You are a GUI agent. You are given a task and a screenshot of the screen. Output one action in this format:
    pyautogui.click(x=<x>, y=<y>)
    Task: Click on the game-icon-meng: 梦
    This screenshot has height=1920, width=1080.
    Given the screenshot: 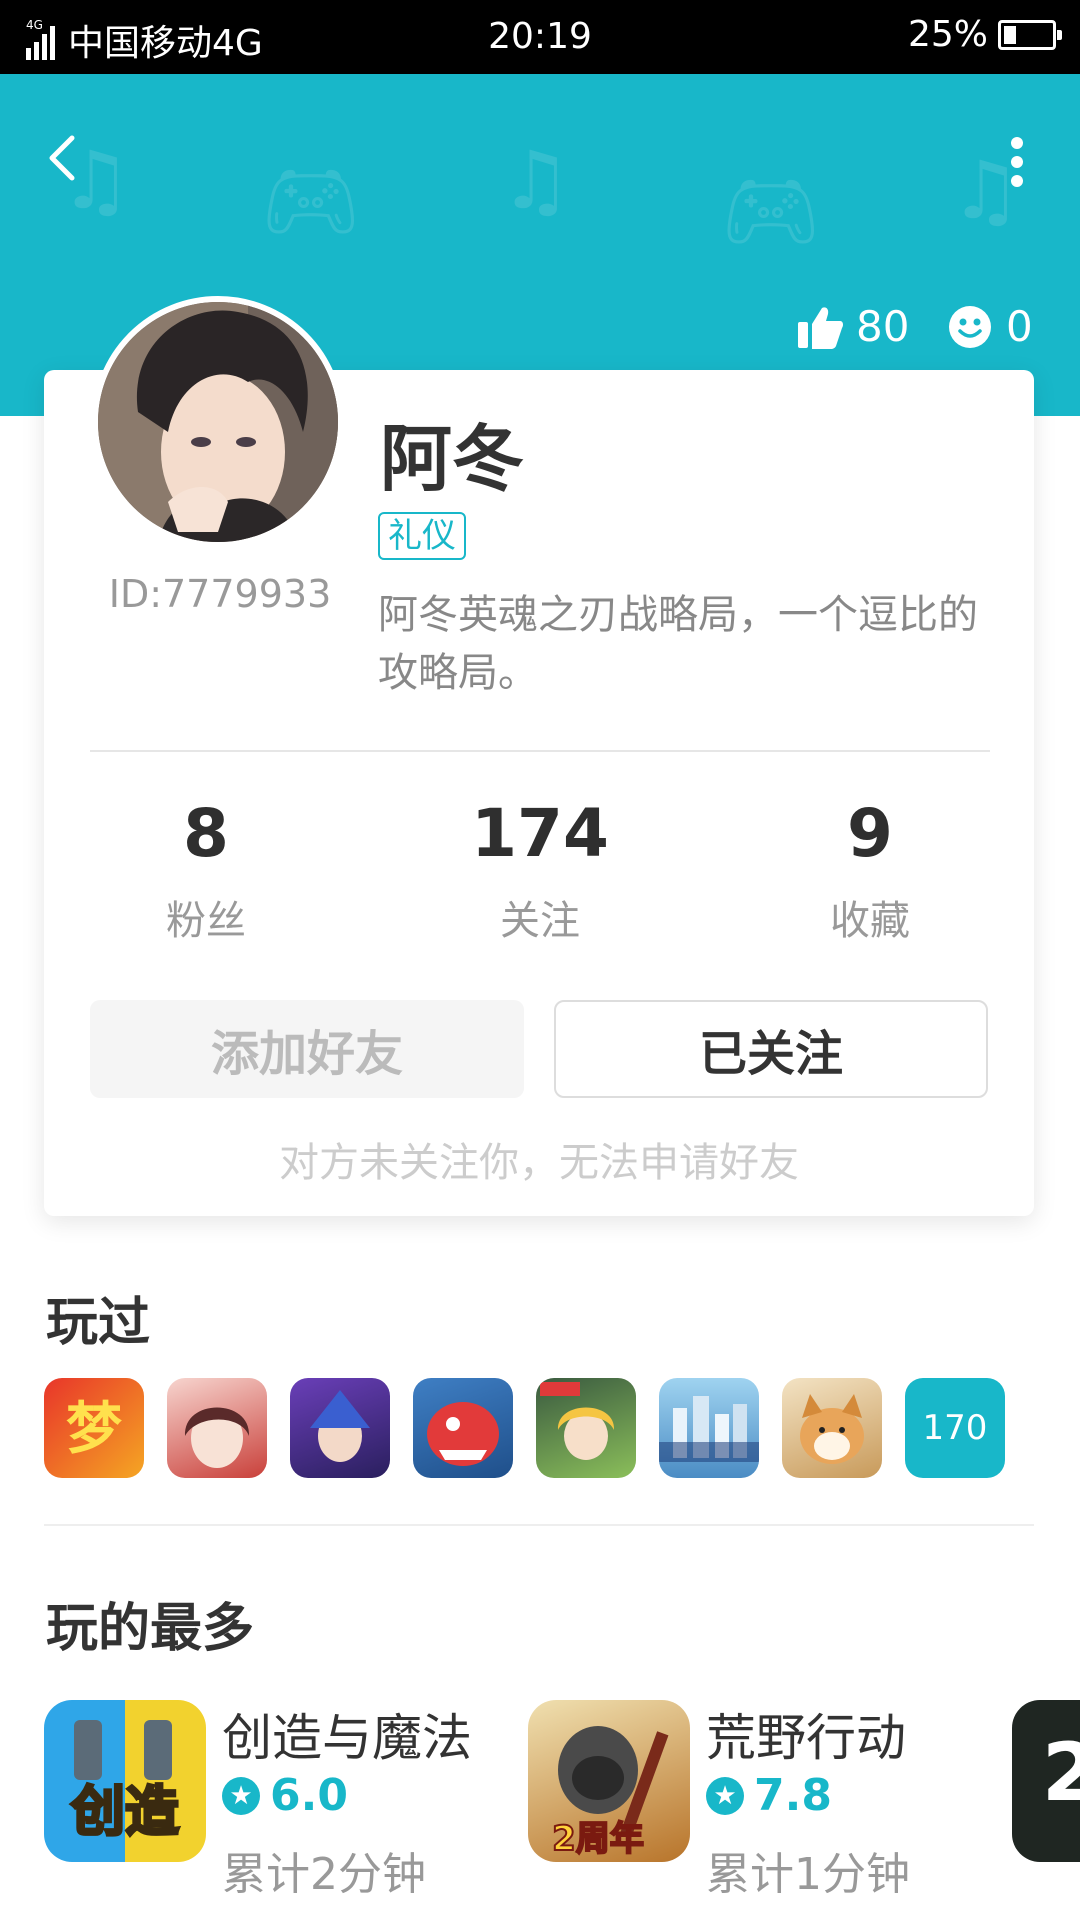 What is the action you would take?
    pyautogui.click(x=94, y=1428)
    